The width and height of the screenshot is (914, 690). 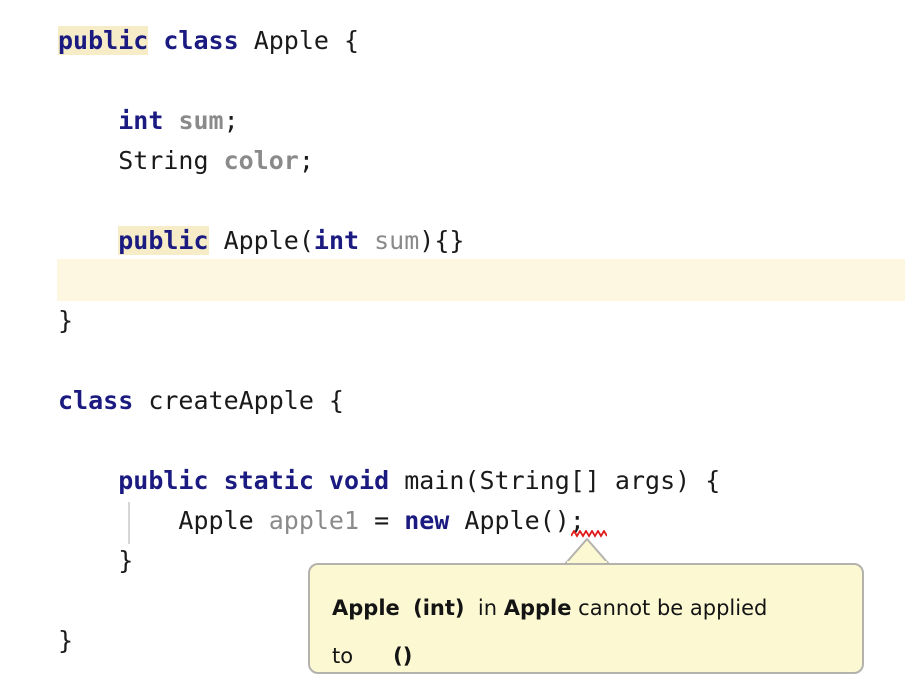 I want to click on tooltip-word-in: in, so click(x=487, y=608).